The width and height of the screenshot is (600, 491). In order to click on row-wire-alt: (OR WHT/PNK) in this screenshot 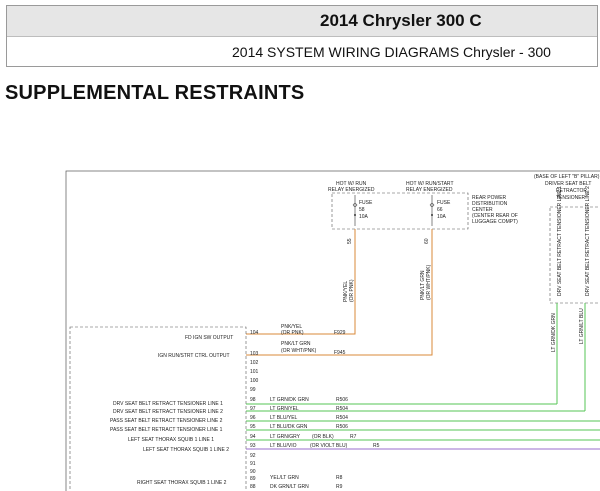, I will do `click(299, 351)`.